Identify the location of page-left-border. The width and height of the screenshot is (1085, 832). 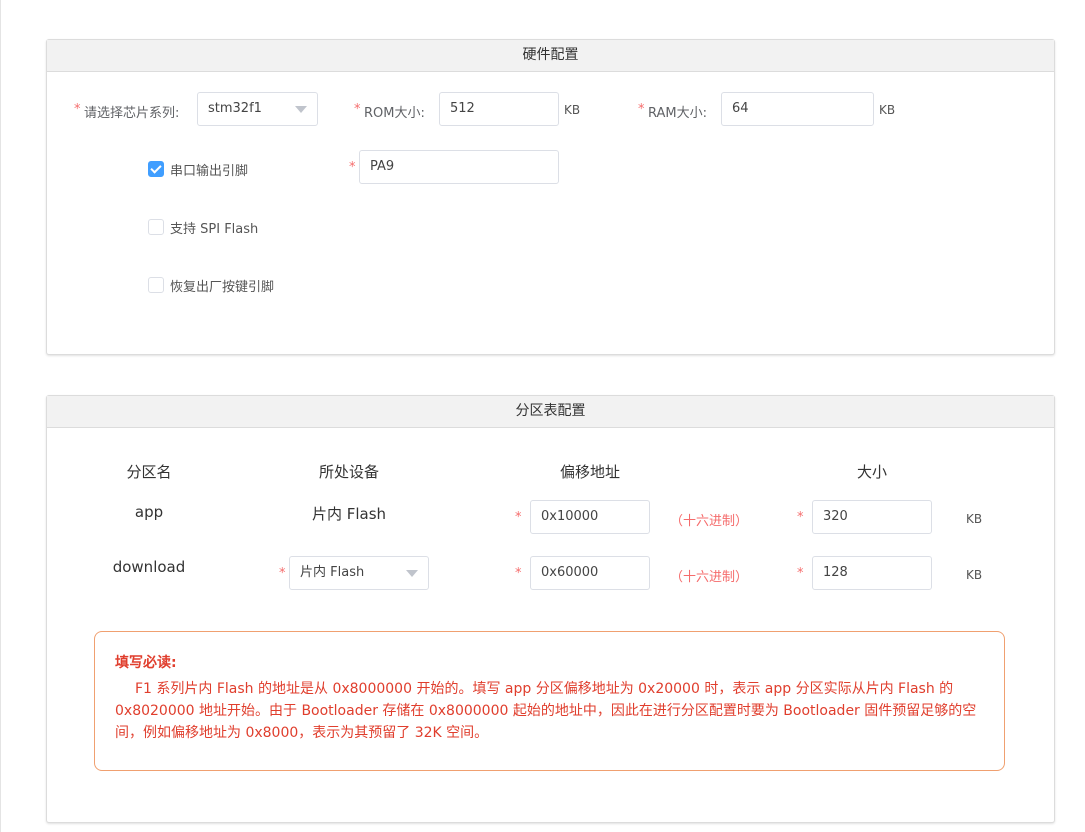
(0, 416).